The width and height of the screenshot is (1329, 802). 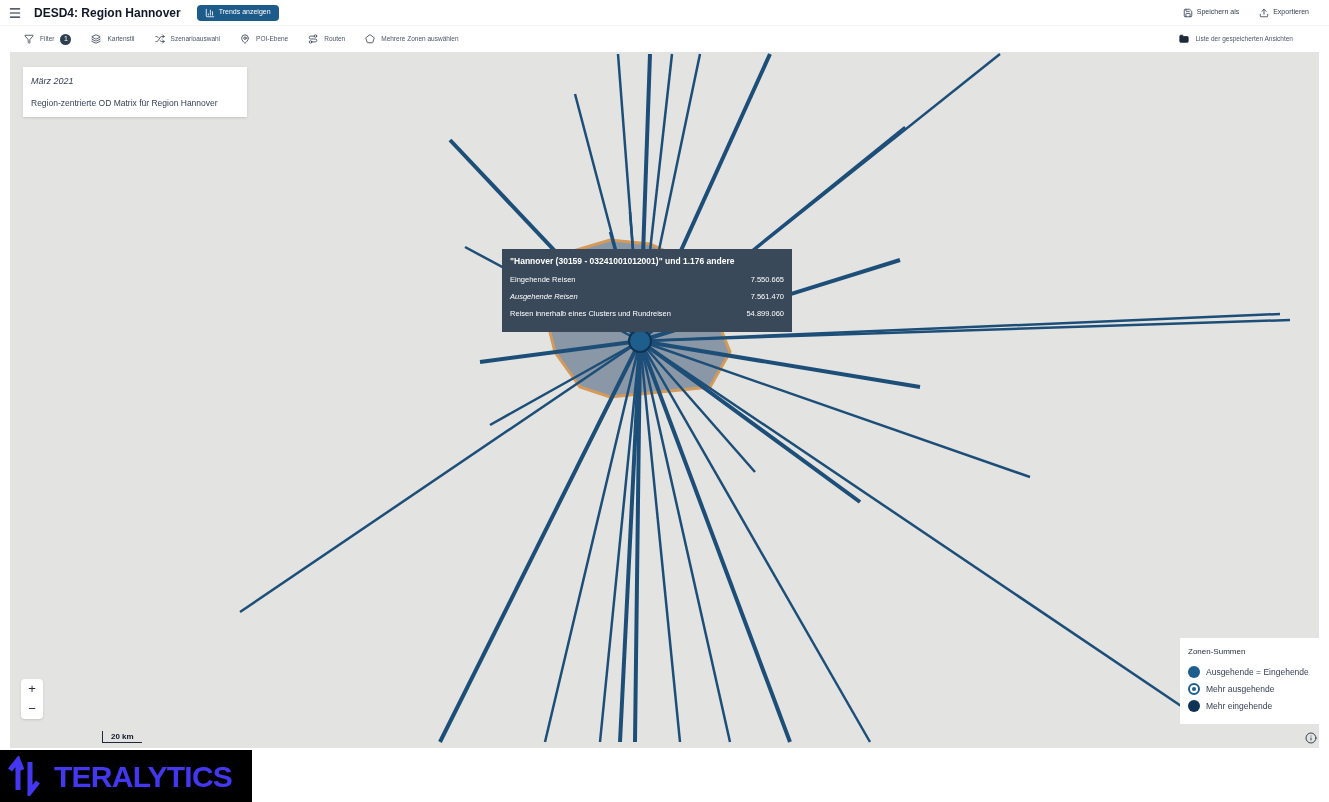 I want to click on zoom-out-button: −, so click(x=32, y=709).